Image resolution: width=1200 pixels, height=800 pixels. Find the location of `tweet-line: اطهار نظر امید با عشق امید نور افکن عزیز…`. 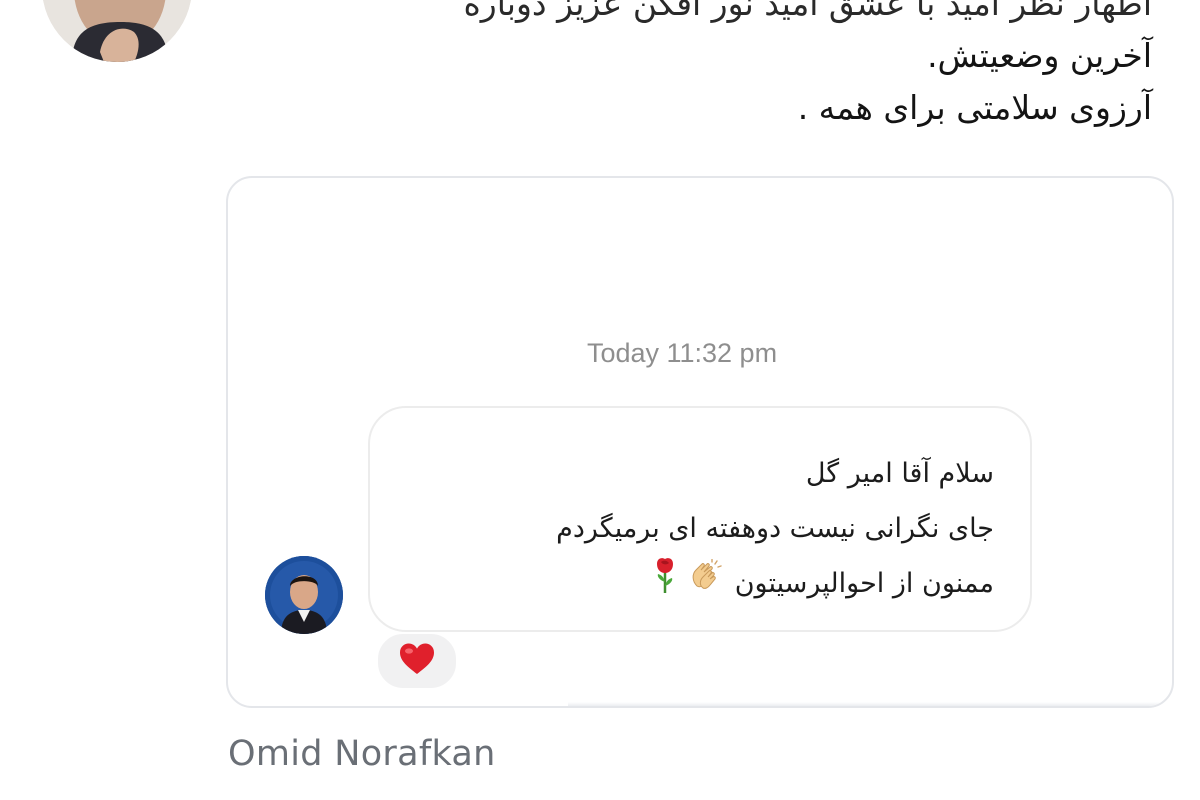

tweet-line: اطهار نظر امید با عشق امید نور افکن عزیز… is located at coordinates (808, 11).